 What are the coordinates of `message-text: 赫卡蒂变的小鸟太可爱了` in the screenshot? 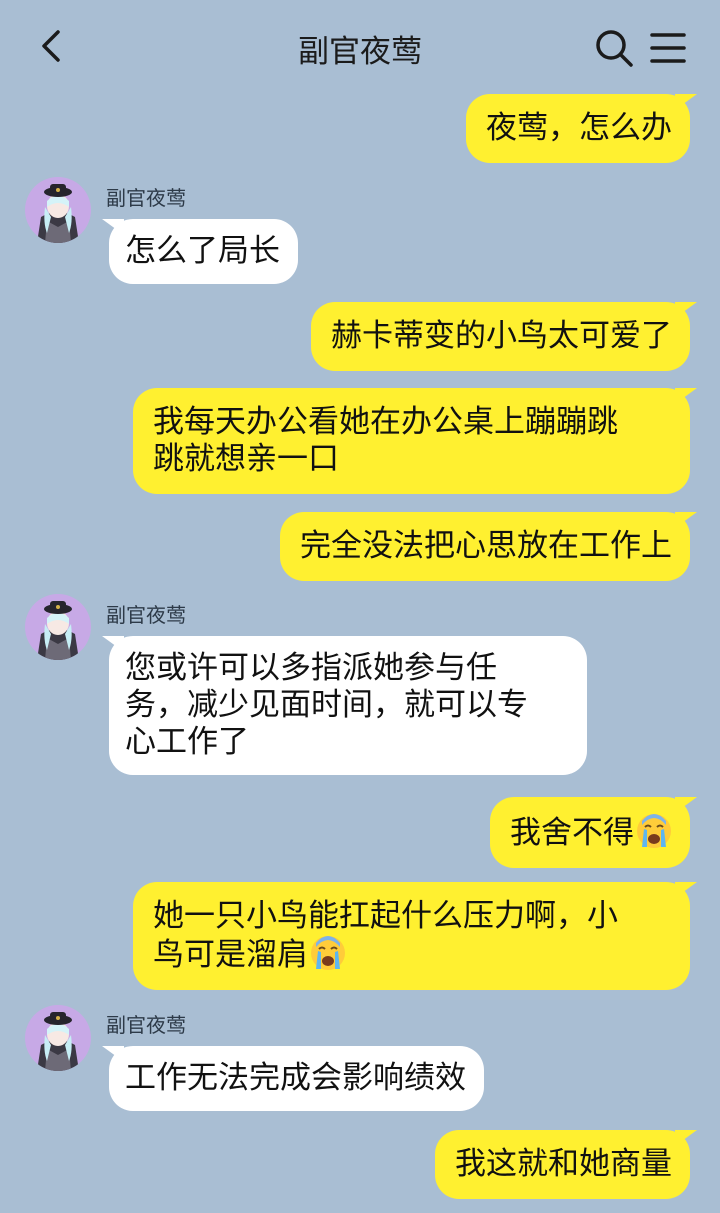 It's located at (501, 336).